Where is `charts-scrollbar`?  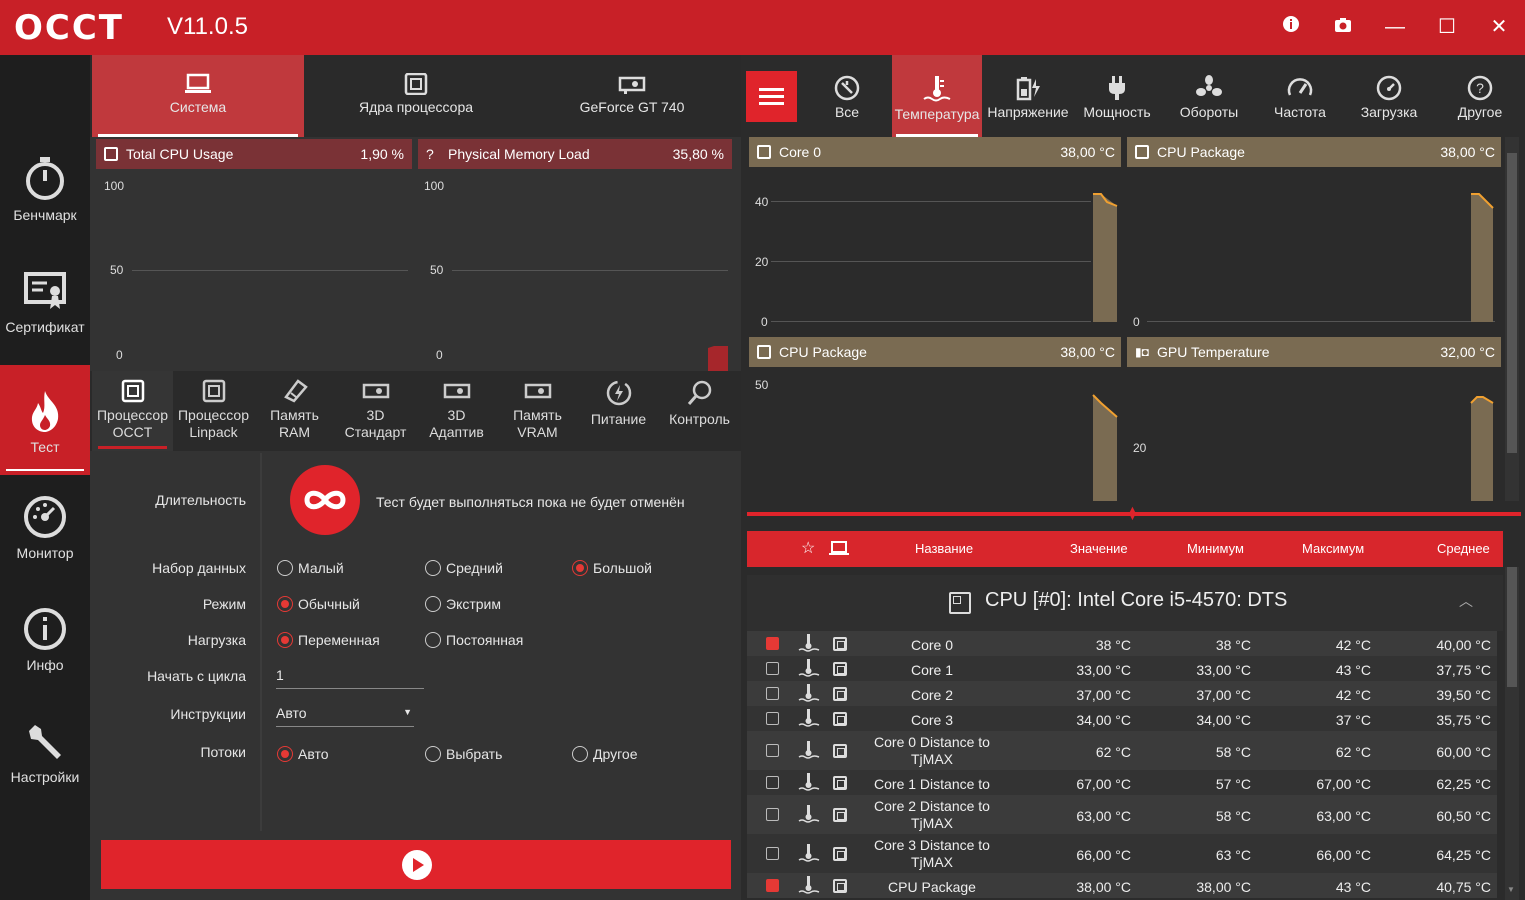 charts-scrollbar is located at coordinates (1512, 319).